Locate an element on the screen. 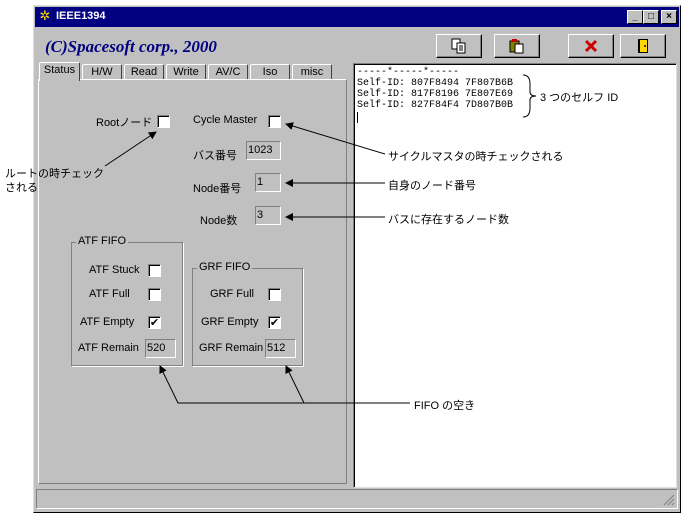 The image size is (687, 519). tab-status: Status is located at coordinates (59, 71).